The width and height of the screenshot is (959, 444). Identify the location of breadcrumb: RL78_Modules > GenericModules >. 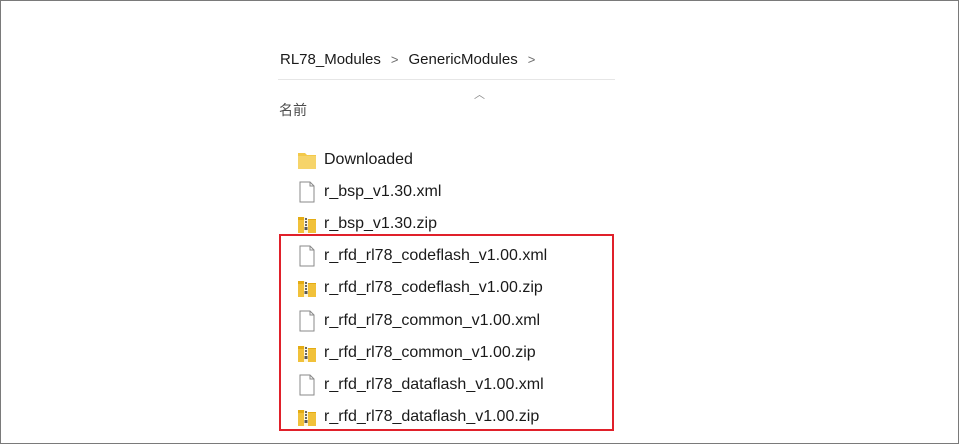
(410, 59).